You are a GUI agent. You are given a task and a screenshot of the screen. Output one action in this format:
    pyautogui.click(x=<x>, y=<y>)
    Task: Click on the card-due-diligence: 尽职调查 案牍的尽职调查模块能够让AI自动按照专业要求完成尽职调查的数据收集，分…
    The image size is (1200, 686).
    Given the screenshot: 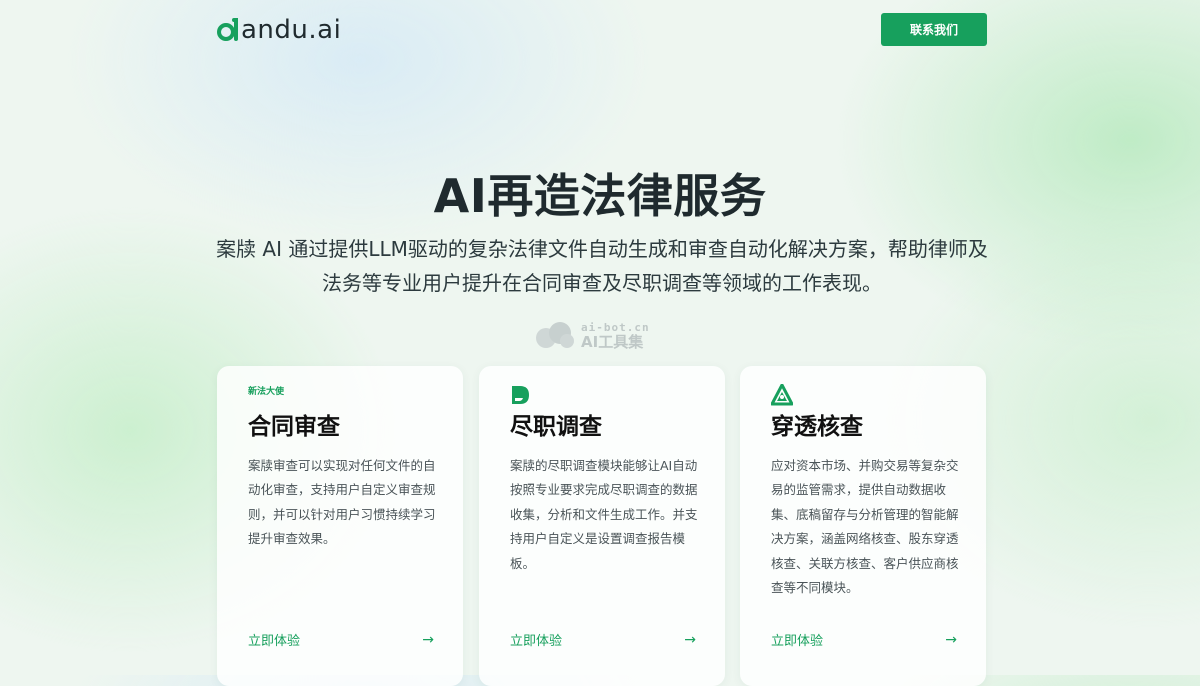 What is the action you would take?
    pyautogui.click(x=602, y=526)
    